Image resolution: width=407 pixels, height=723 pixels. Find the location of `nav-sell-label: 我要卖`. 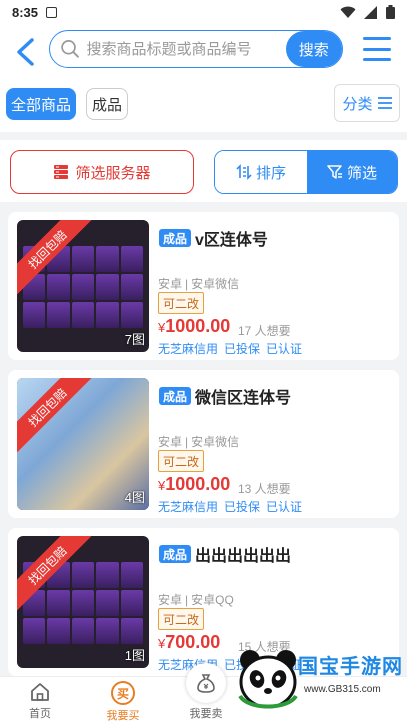

nav-sell-label: 我要卖 is located at coordinates (206, 714).